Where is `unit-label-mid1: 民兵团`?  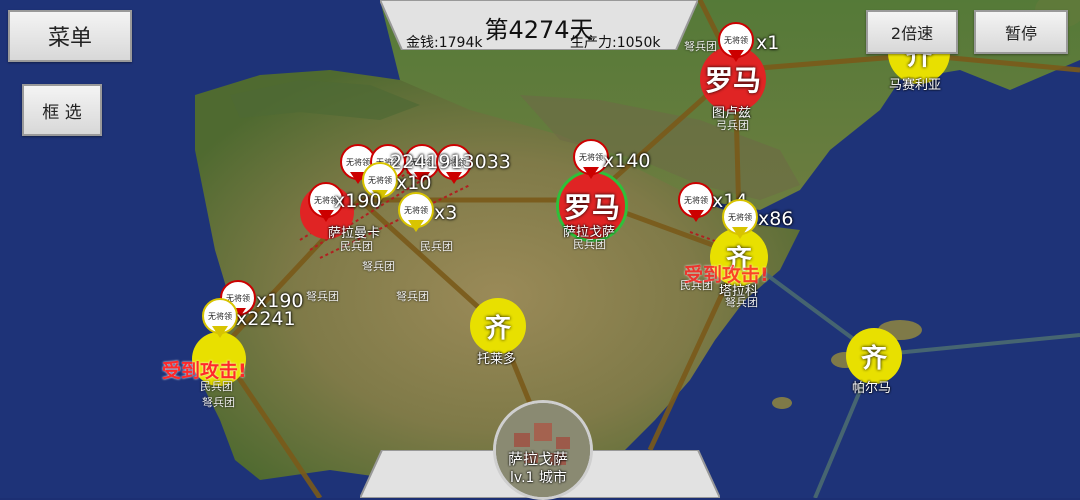 unit-label-mid1: 民兵团 is located at coordinates (436, 246).